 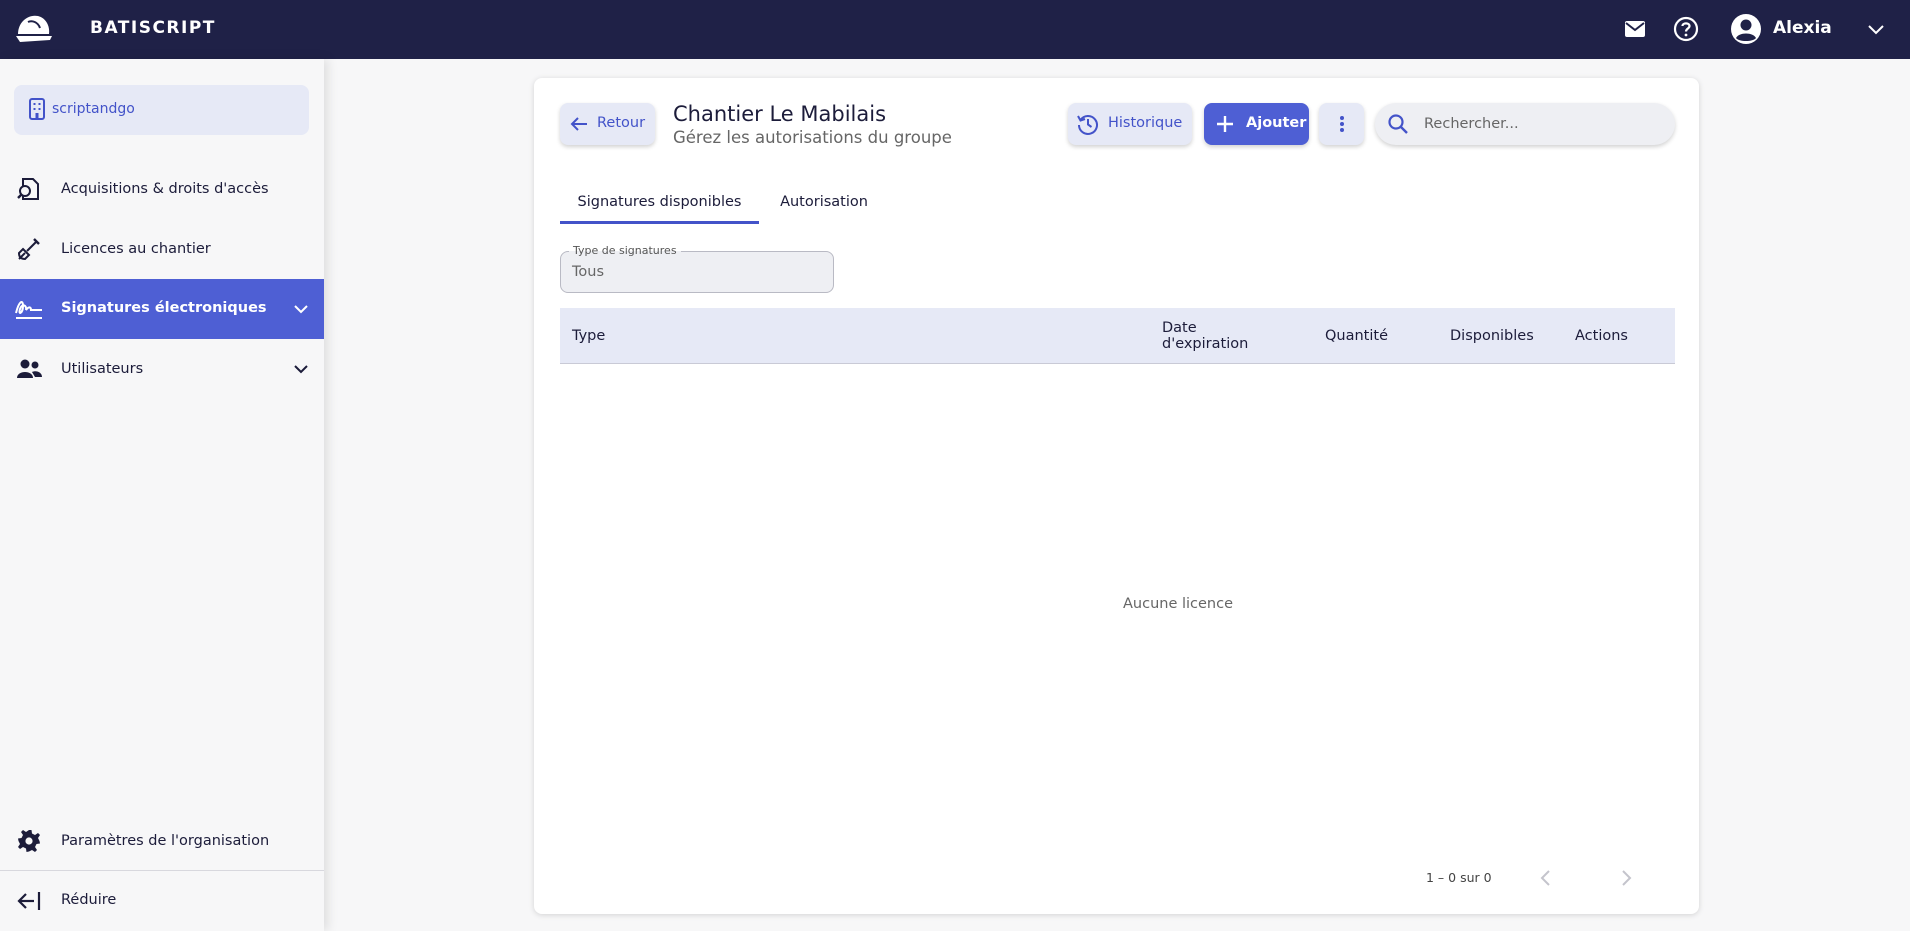 I want to click on column-header-expiration: Date d'expiration, so click(x=1217, y=336).